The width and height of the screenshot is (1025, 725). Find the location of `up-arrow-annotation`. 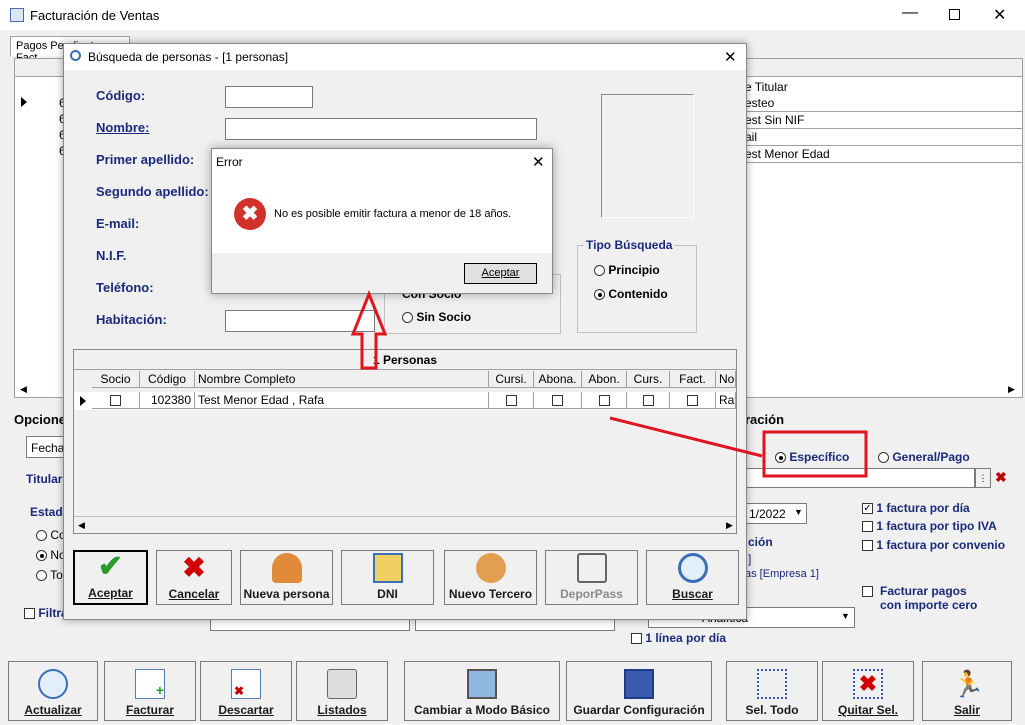

up-arrow-annotation is located at coordinates (369, 329).